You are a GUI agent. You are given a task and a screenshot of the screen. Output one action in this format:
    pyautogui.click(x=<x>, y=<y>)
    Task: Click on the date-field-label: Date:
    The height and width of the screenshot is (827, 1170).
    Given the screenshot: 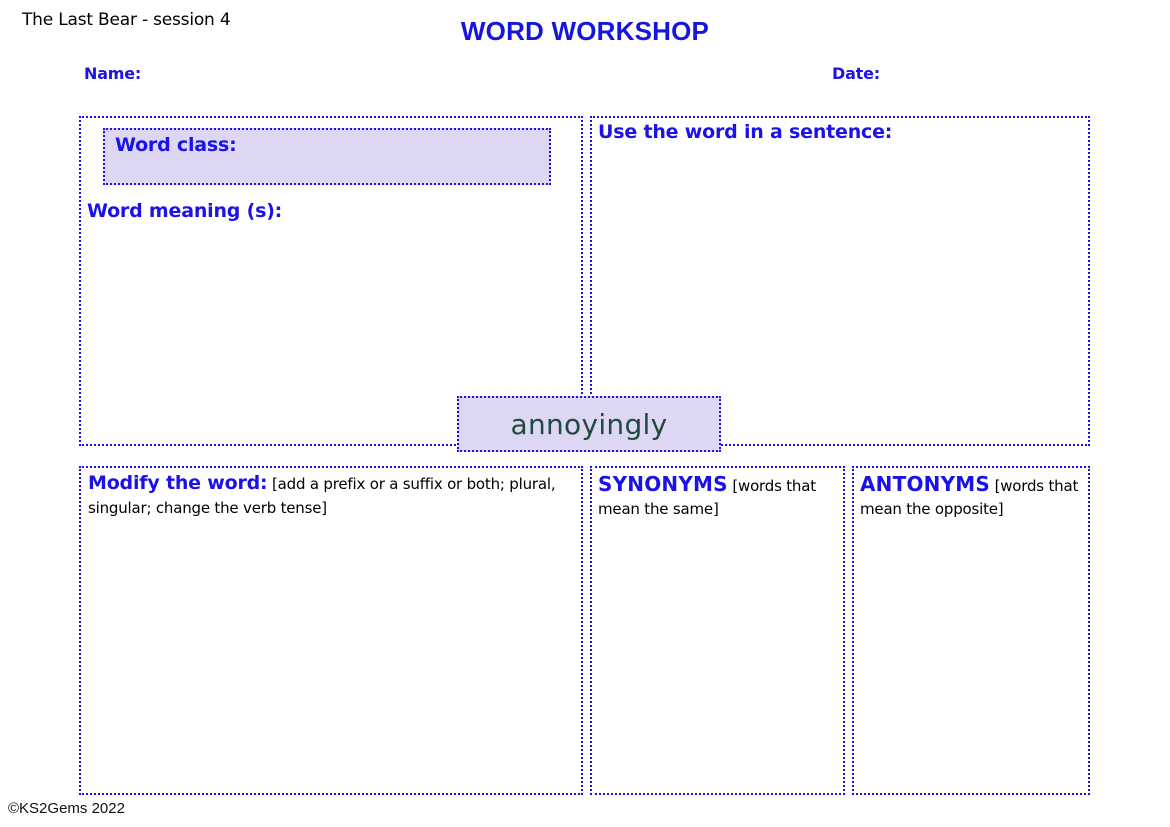 What is the action you would take?
    pyautogui.click(x=856, y=73)
    